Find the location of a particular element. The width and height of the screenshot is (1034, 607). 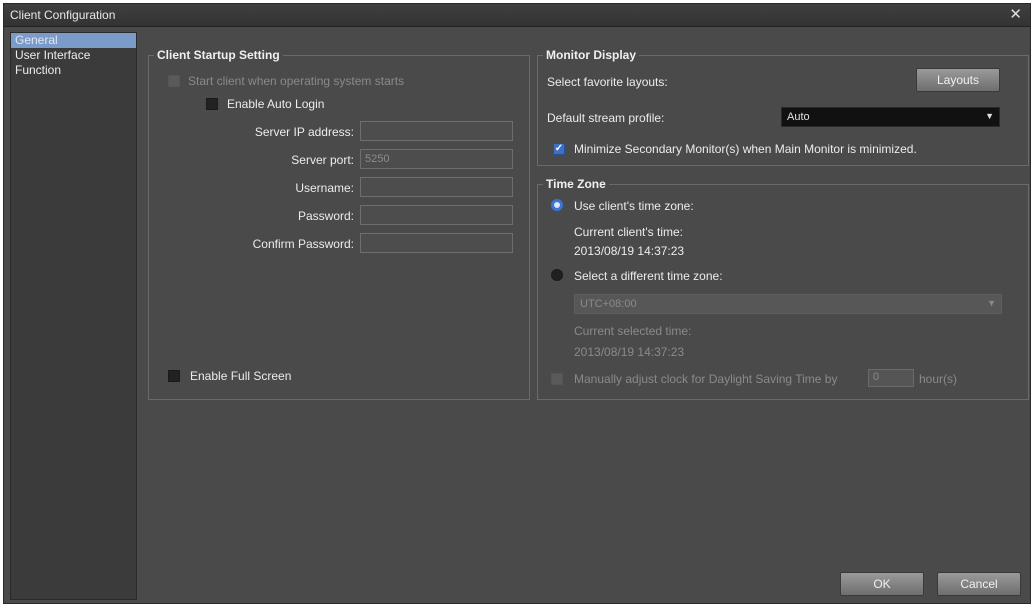

cancel-button: Cancel is located at coordinates (979, 584).